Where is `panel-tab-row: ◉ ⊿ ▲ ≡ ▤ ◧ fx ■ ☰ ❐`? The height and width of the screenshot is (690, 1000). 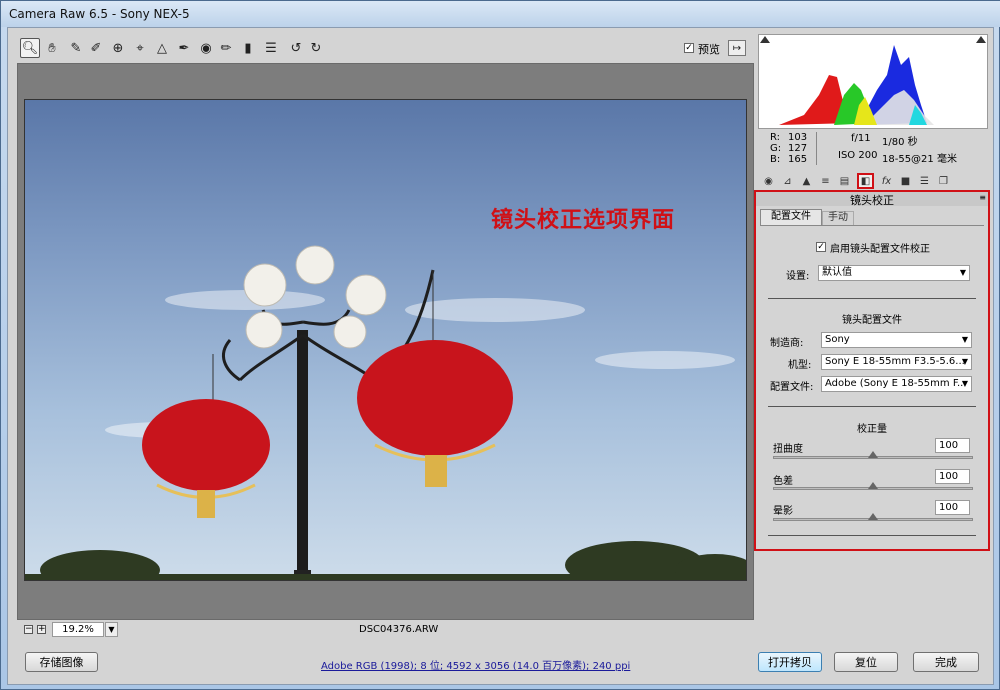
panel-tab-row: ◉ ⊿ ▲ ≡ ▤ ◧ fx ■ ☰ ❐ is located at coordinates (873, 182).